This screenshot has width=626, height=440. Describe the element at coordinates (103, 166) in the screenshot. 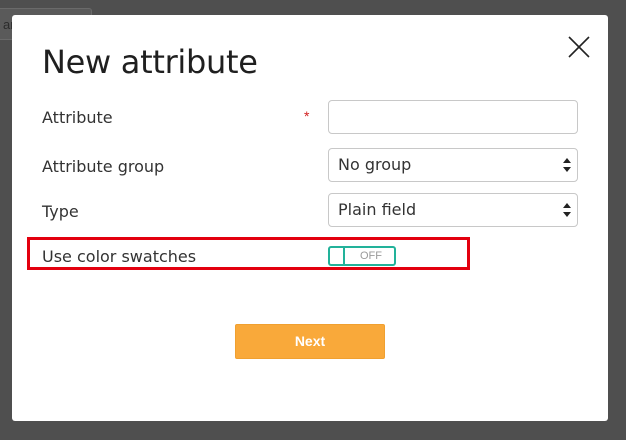

I see `attribute-group-label: Attribute group` at that location.